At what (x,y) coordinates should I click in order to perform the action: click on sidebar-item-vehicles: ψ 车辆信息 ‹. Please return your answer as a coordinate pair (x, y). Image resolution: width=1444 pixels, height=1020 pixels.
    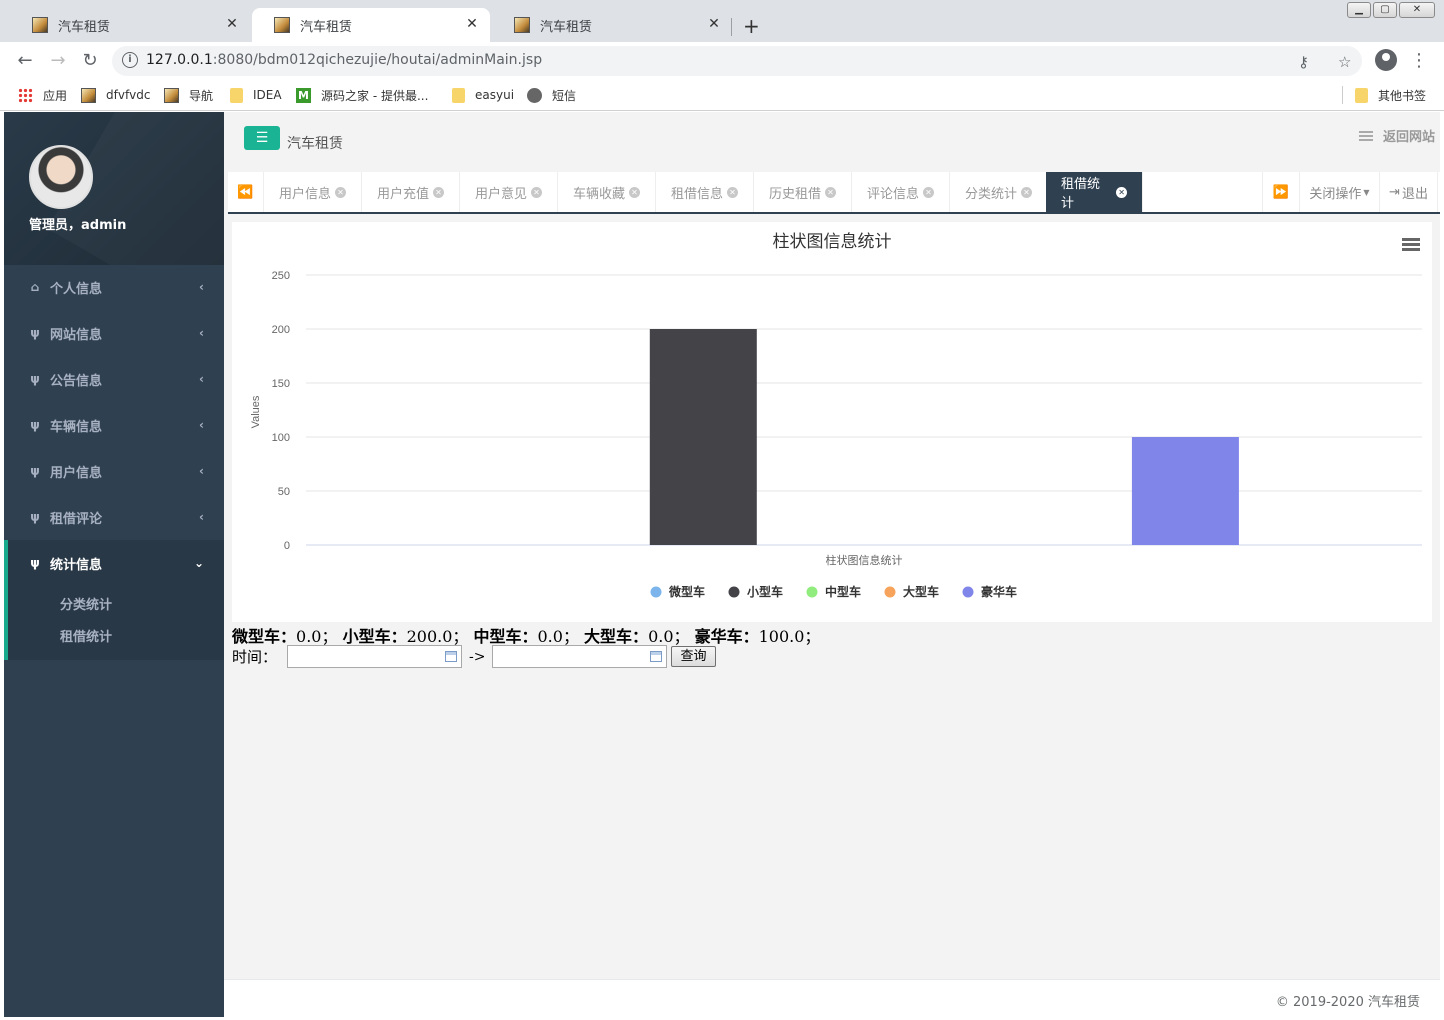
    Looking at the image, I should click on (114, 425).